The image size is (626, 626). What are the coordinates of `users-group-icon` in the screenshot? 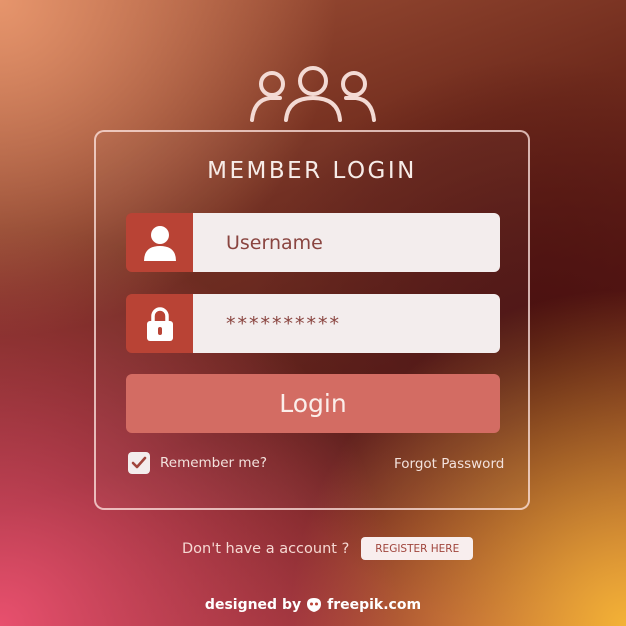 It's located at (313, 94).